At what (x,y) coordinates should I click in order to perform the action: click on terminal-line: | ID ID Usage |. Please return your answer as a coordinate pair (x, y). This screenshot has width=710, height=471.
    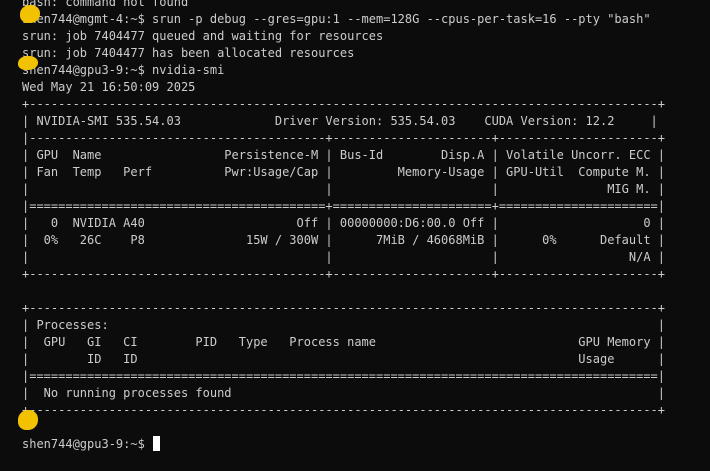
    Looking at the image, I should click on (343, 359).